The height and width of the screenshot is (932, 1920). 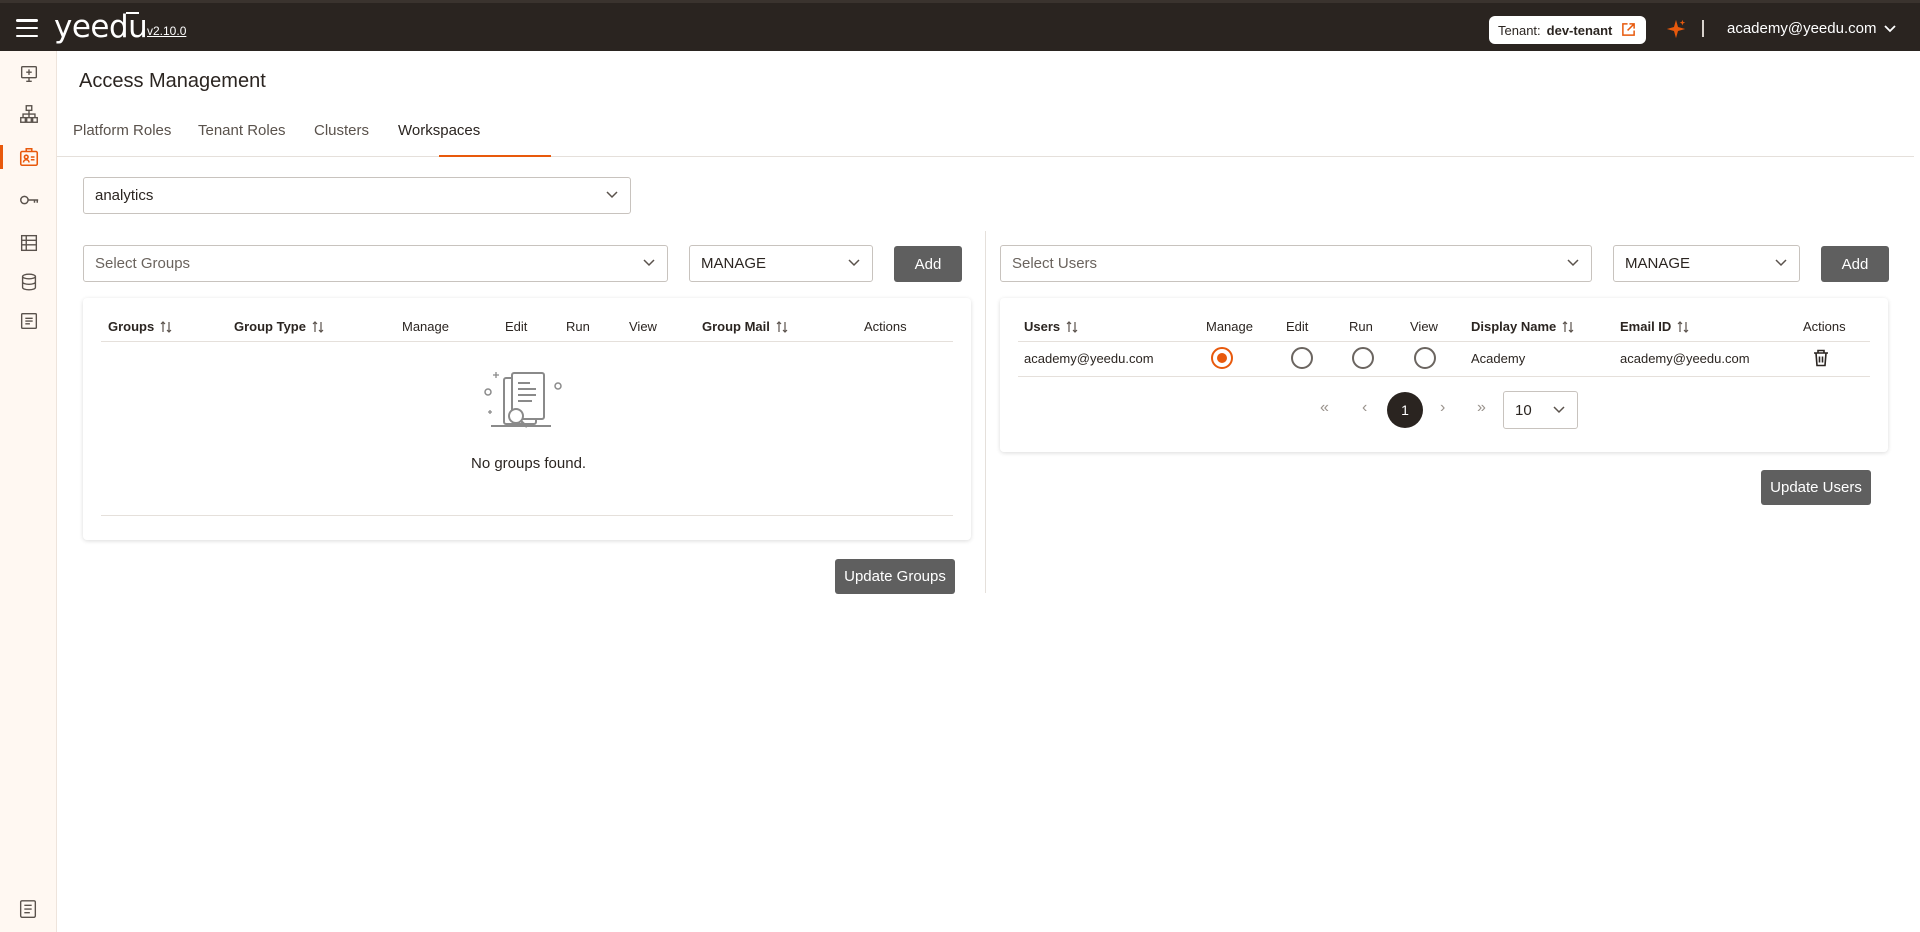 What do you see at coordinates (1821, 358) in the screenshot?
I see `trash-icon` at bounding box center [1821, 358].